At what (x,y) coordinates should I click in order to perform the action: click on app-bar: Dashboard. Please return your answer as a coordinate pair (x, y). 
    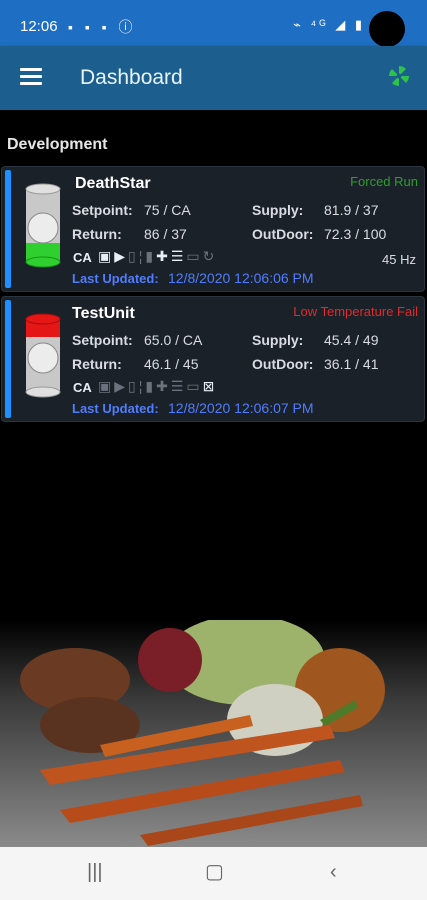
    Looking at the image, I should click on (213, 78).